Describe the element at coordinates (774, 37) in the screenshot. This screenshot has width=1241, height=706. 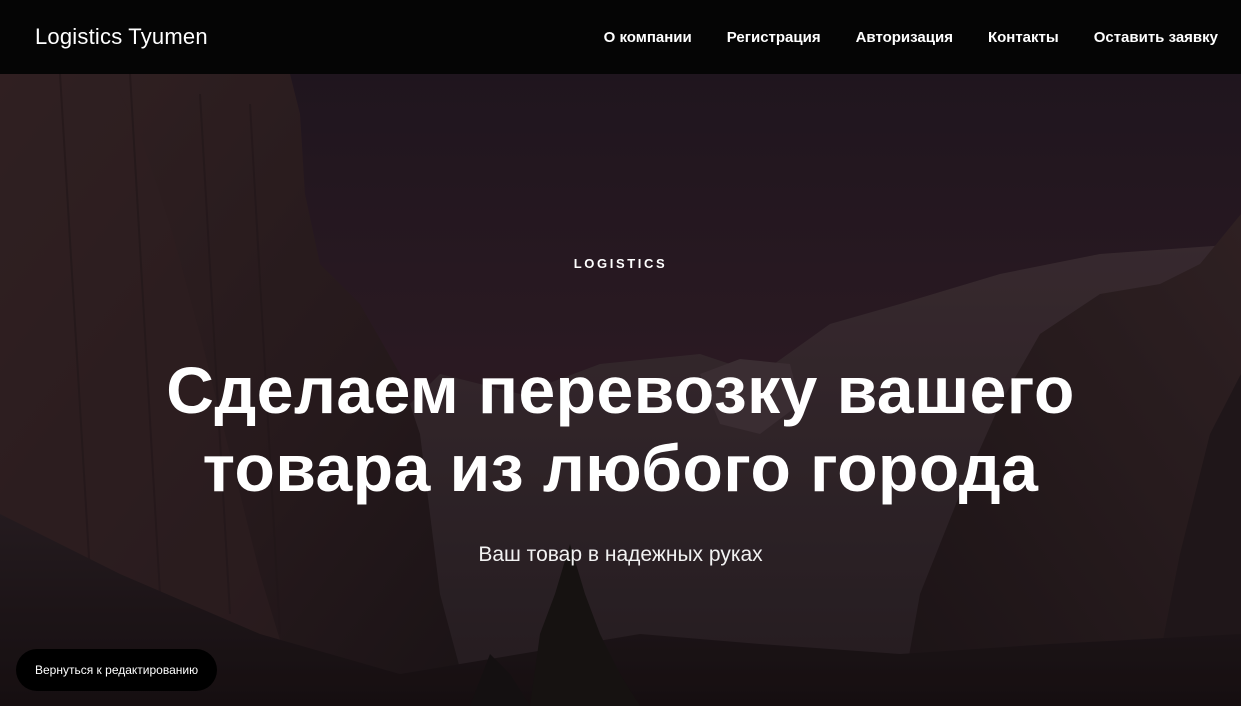
I see `nav-link-registration: Регистрация` at that location.